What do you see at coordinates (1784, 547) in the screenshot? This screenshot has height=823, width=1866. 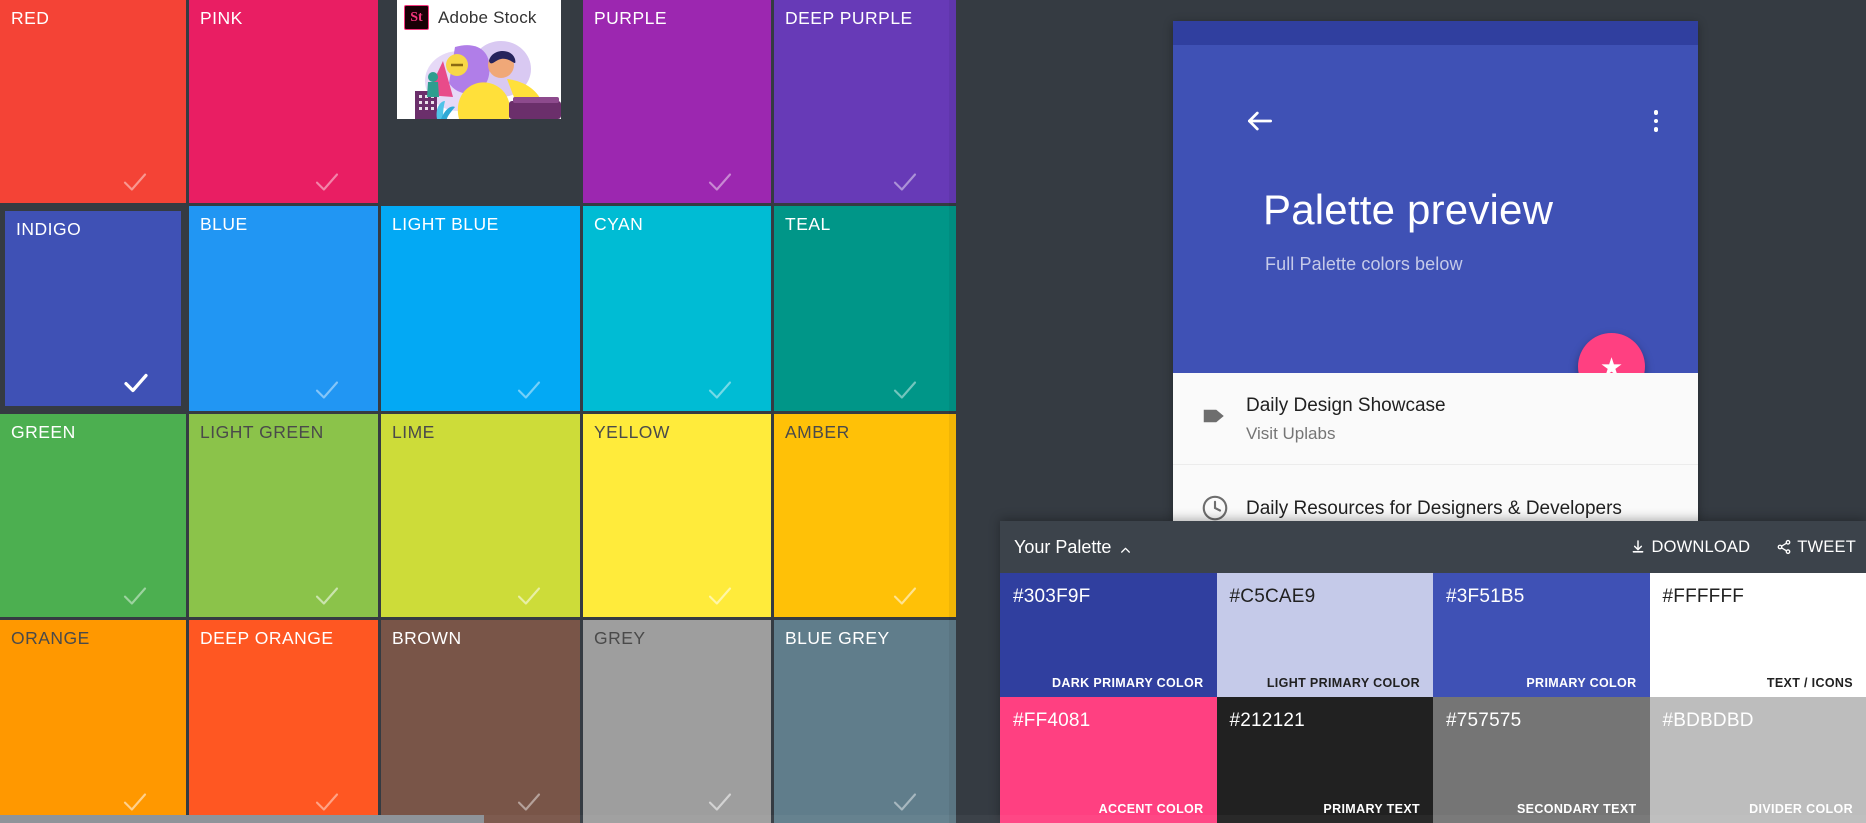 I see `tweet-icon` at bounding box center [1784, 547].